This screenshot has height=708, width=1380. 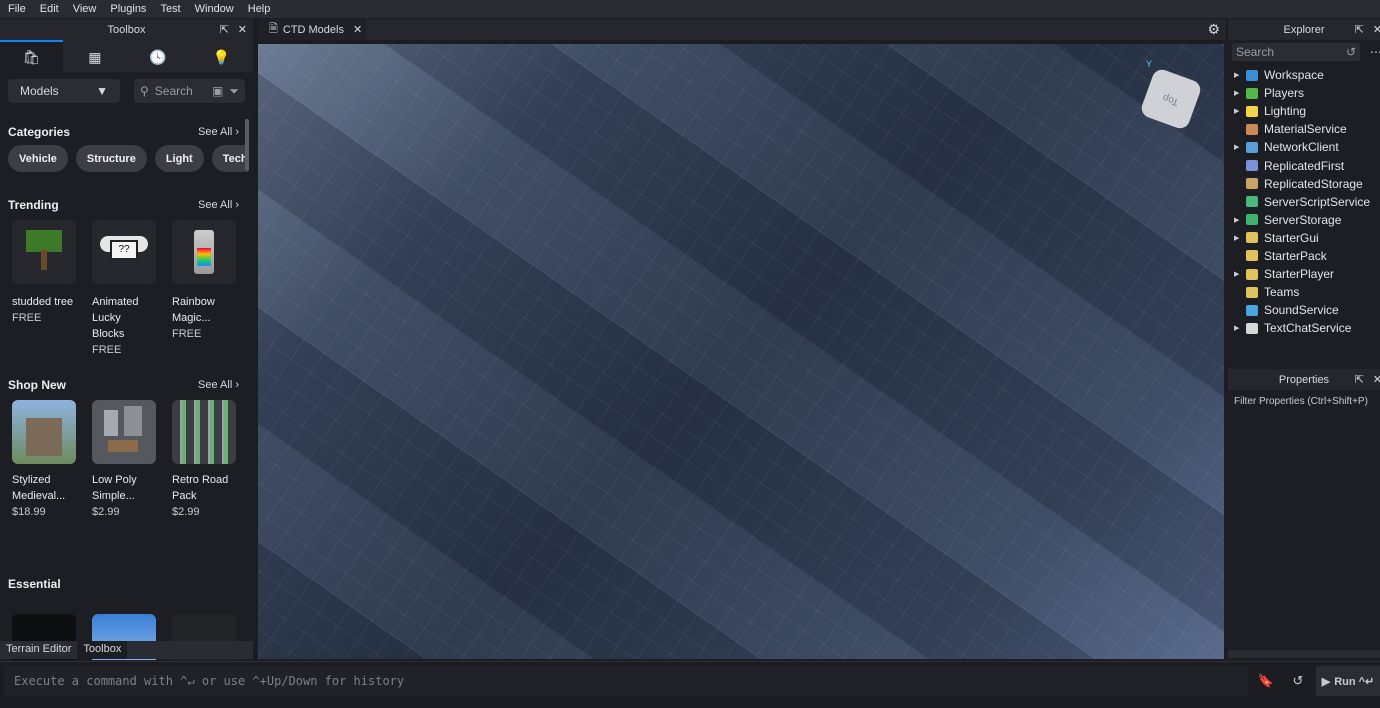 What do you see at coordinates (128, 9) in the screenshot?
I see `menu-plugins: Plugins` at bounding box center [128, 9].